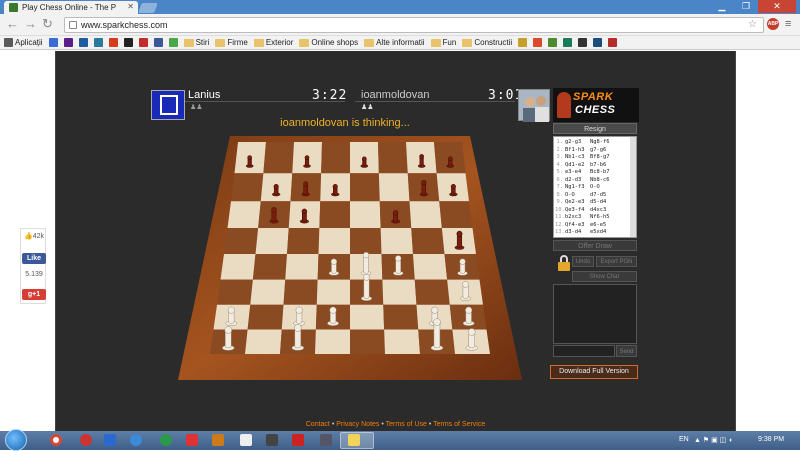 This screenshot has height=451, width=800. What do you see at coordinates (788, 24) in the screenshot?
I see `chrome-menu-icon: ≡` at bounding box center [788, 24].